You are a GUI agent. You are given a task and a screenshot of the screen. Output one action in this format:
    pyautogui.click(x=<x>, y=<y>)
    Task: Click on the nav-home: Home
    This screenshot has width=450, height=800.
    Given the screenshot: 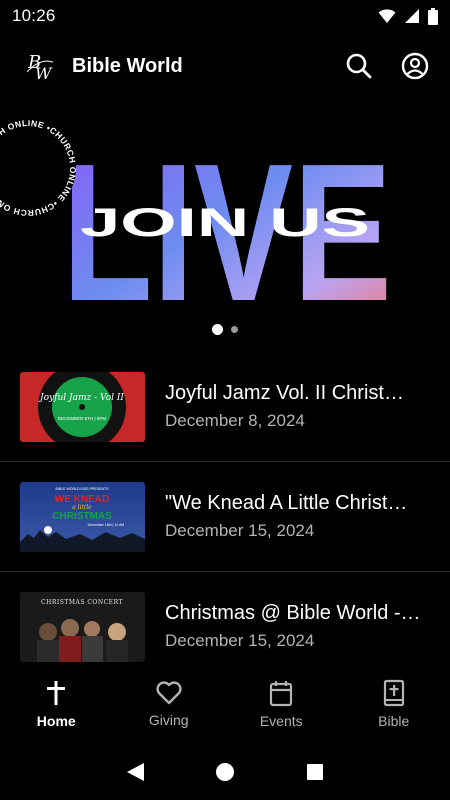 What is the action you would take?
    pyautogui.click(x=56, y=704)
    